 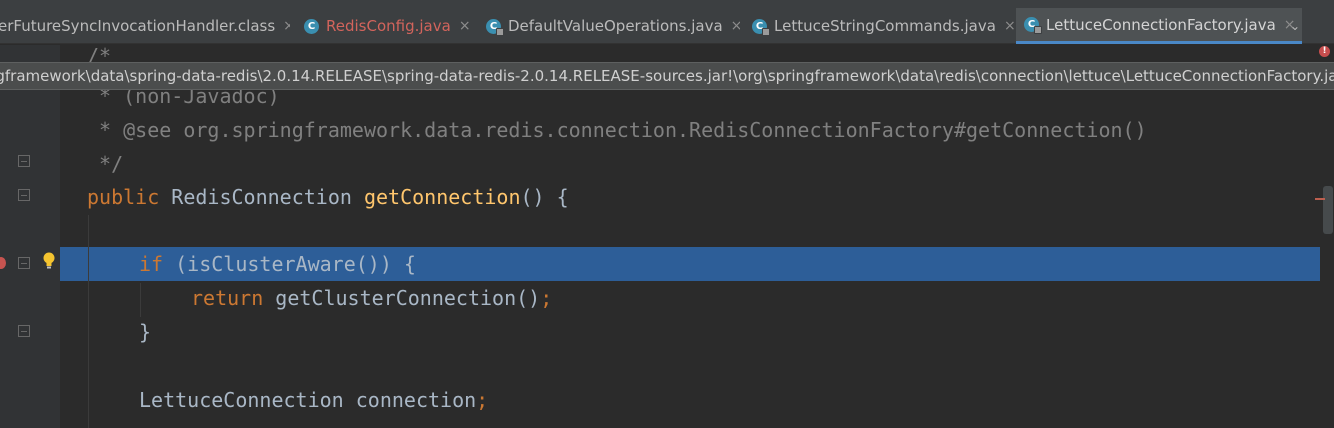 I want to click on tab-lettucestringcommands: C LettuceStringCommands.java ×, so click(x=879, y=26).